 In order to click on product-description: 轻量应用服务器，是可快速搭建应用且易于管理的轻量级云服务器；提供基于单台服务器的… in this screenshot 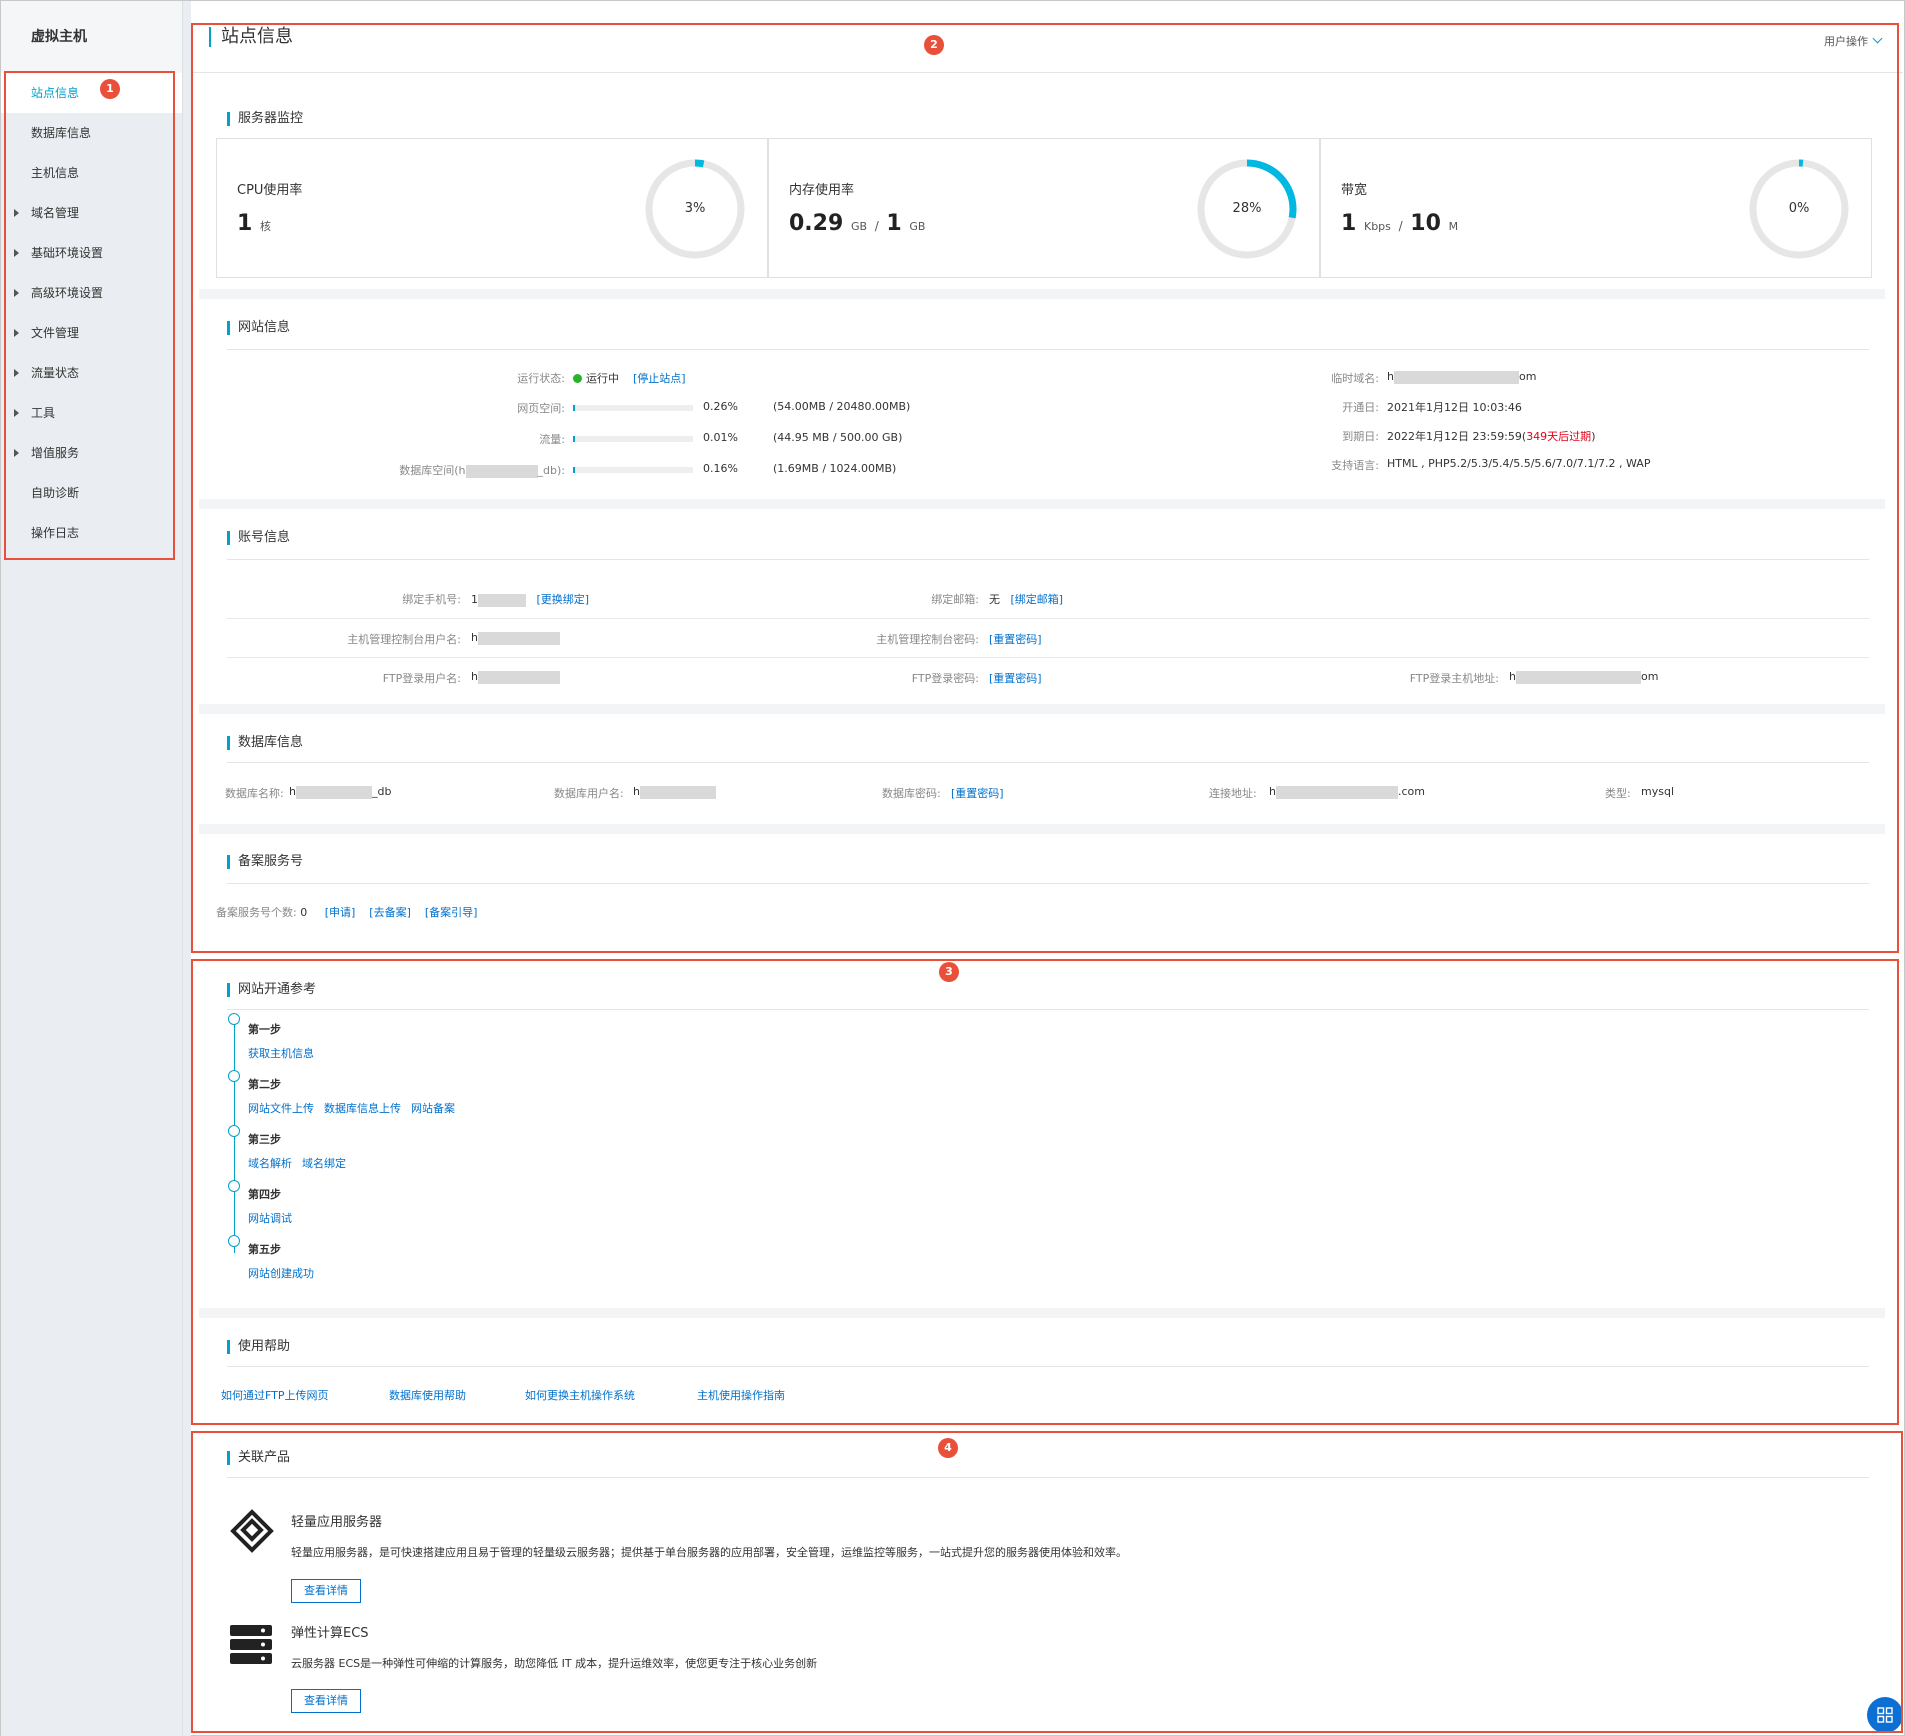, I will do `click(709, 1552)`.